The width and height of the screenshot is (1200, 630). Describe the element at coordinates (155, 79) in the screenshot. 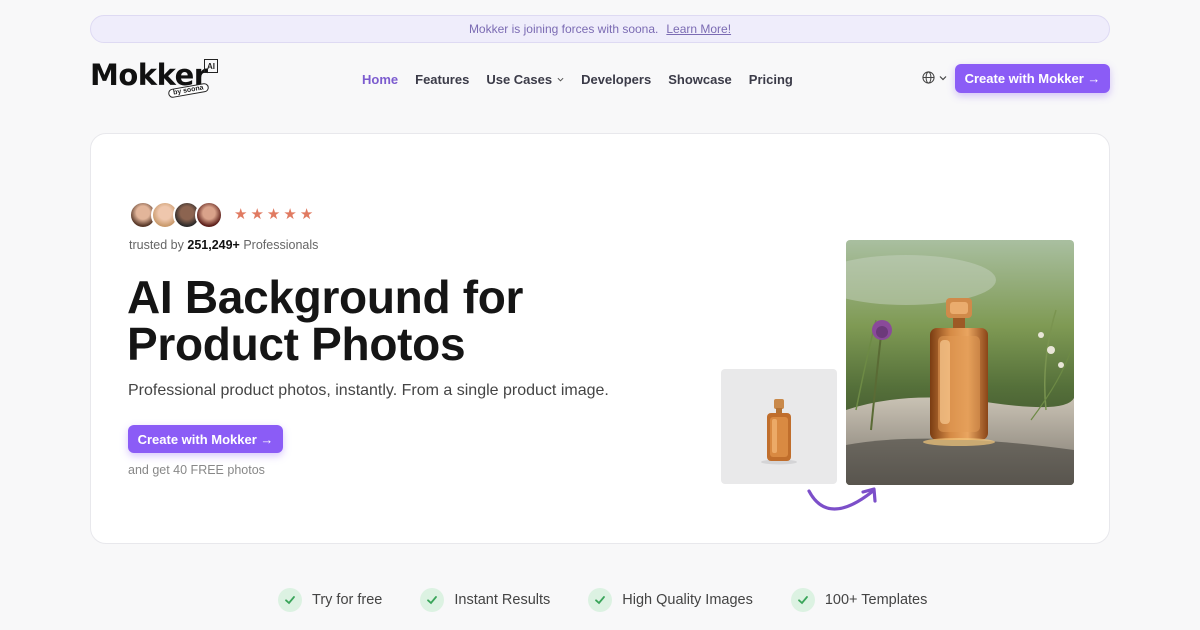

I see `mokker-logo: Mokker AI by soona` at that location.